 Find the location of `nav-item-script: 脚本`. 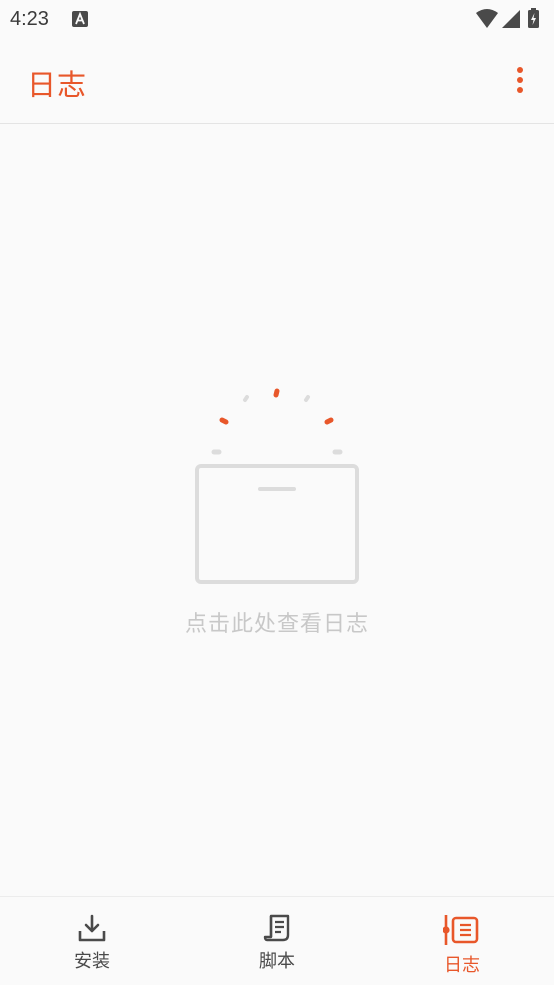

nav-item-script: 脚本 is located at coordinates (277, 941).